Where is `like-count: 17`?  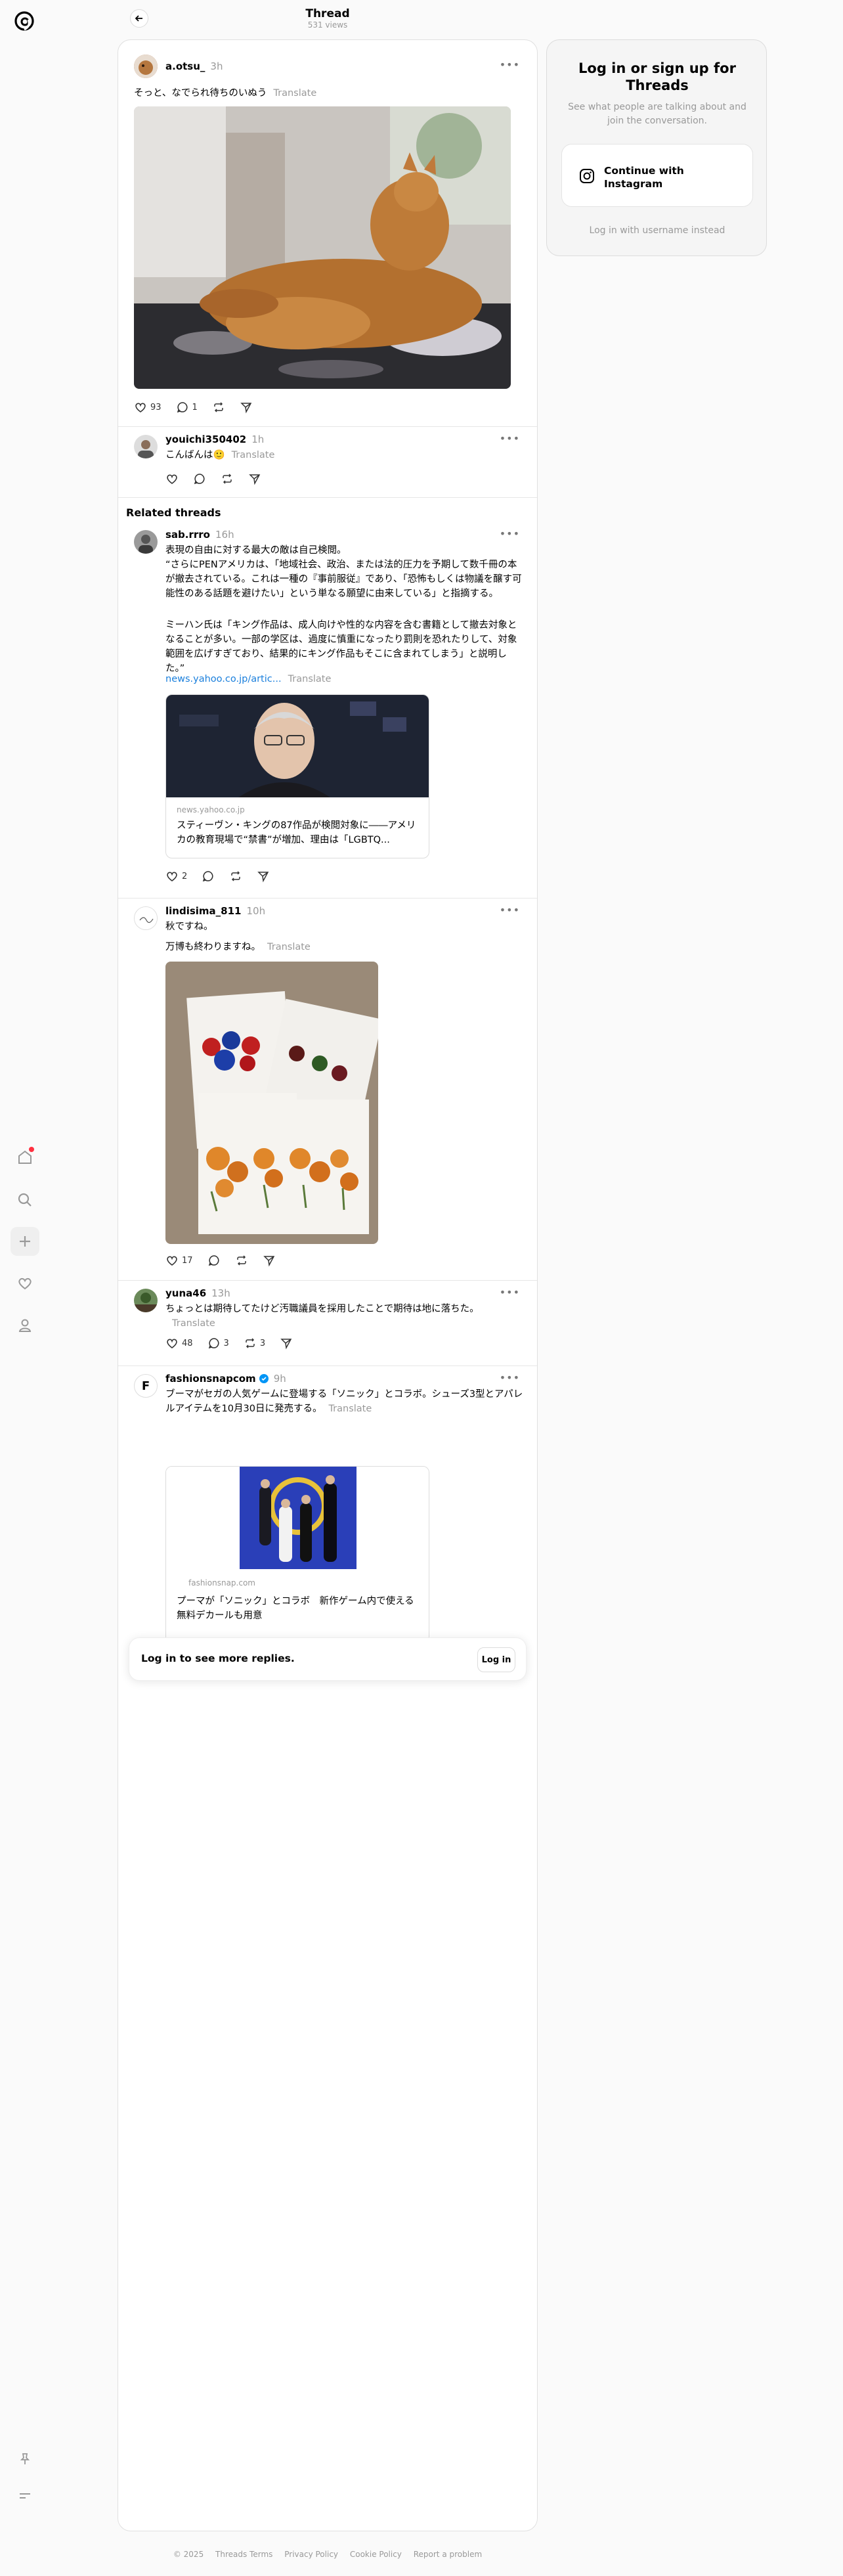 like-count: 17 is located at coordinates (187, 1260).